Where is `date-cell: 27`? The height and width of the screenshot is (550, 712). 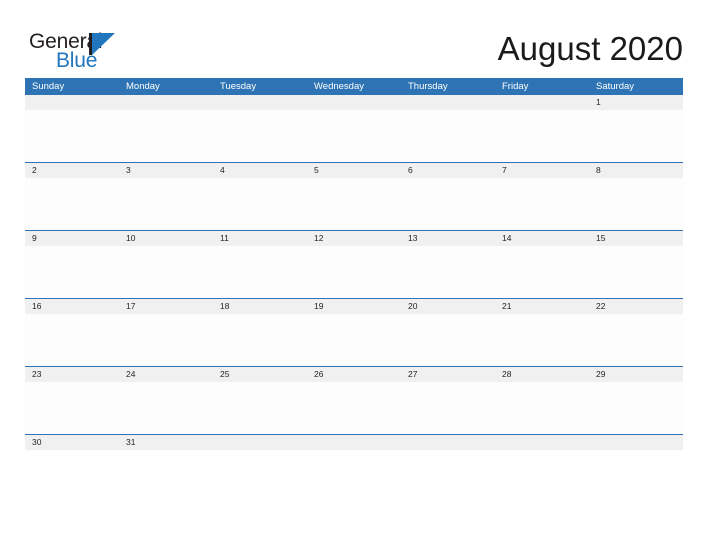 date-cell: 27 is located at coordinates (448, 374).